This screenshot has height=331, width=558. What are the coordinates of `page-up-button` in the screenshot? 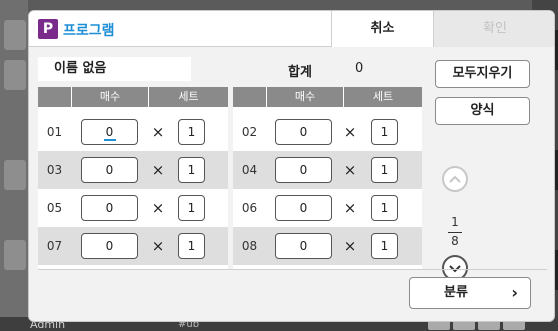 It's located at (455, 179).